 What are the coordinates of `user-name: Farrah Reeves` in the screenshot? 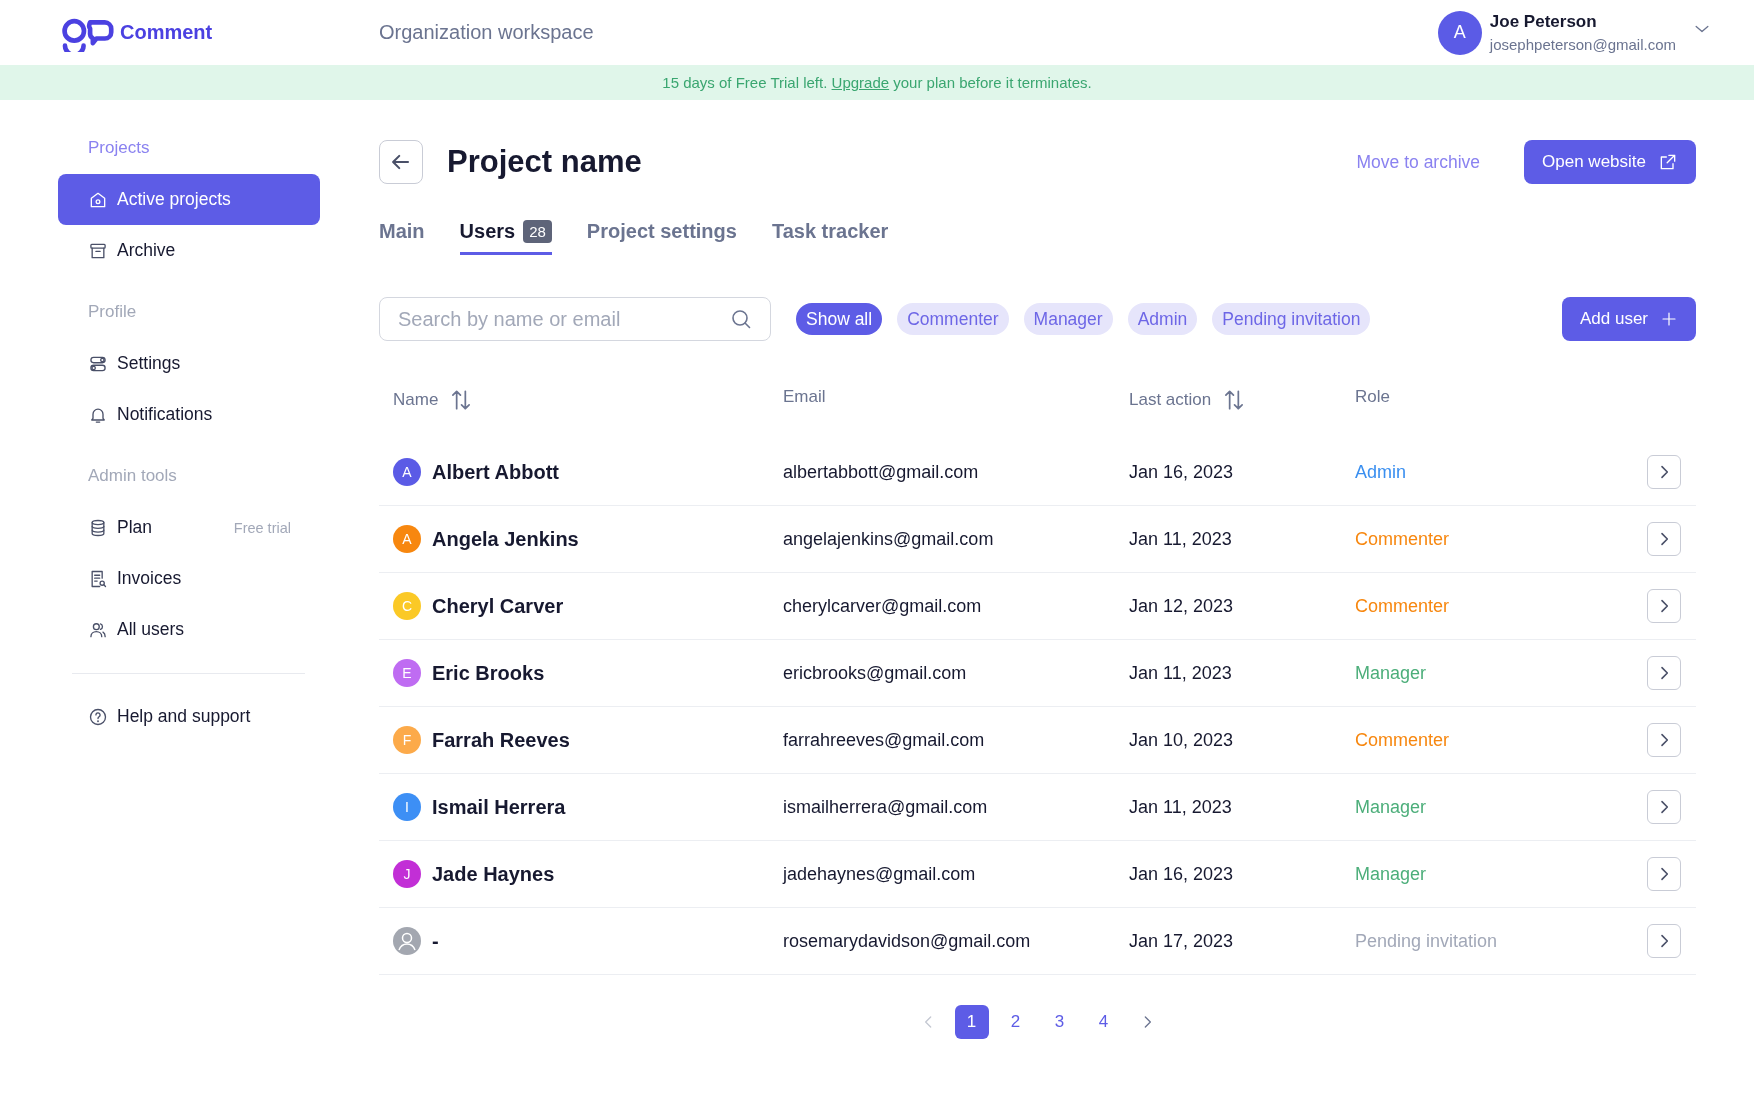 It's located at (501, 740).